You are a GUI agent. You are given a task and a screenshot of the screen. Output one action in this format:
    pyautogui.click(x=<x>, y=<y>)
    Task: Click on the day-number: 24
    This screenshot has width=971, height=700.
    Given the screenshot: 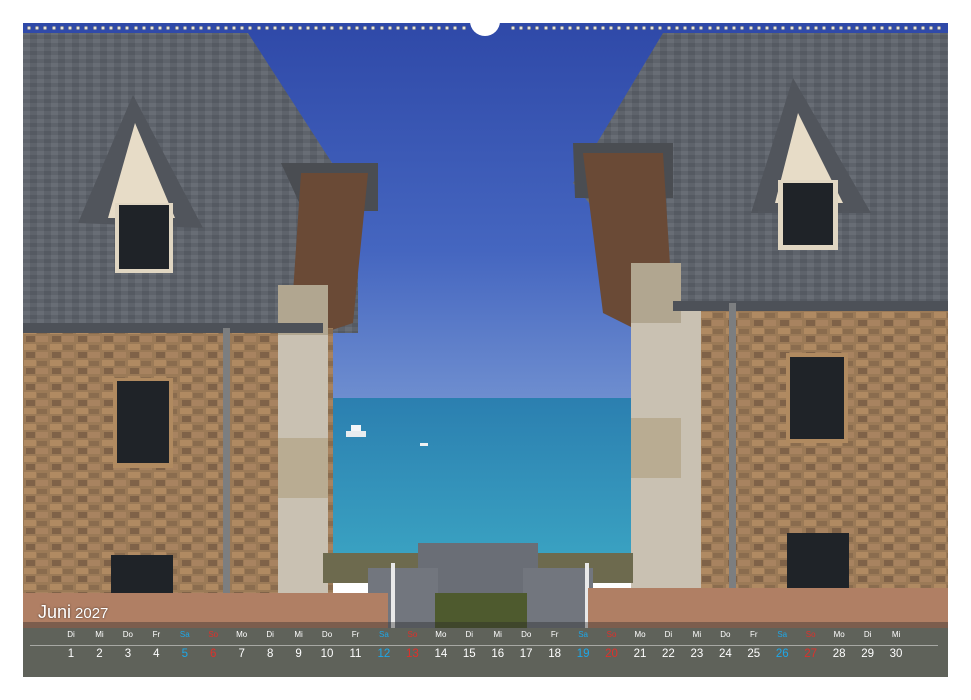 What is the action you would take?
    pyautogui.click(x=725, y=654)
    